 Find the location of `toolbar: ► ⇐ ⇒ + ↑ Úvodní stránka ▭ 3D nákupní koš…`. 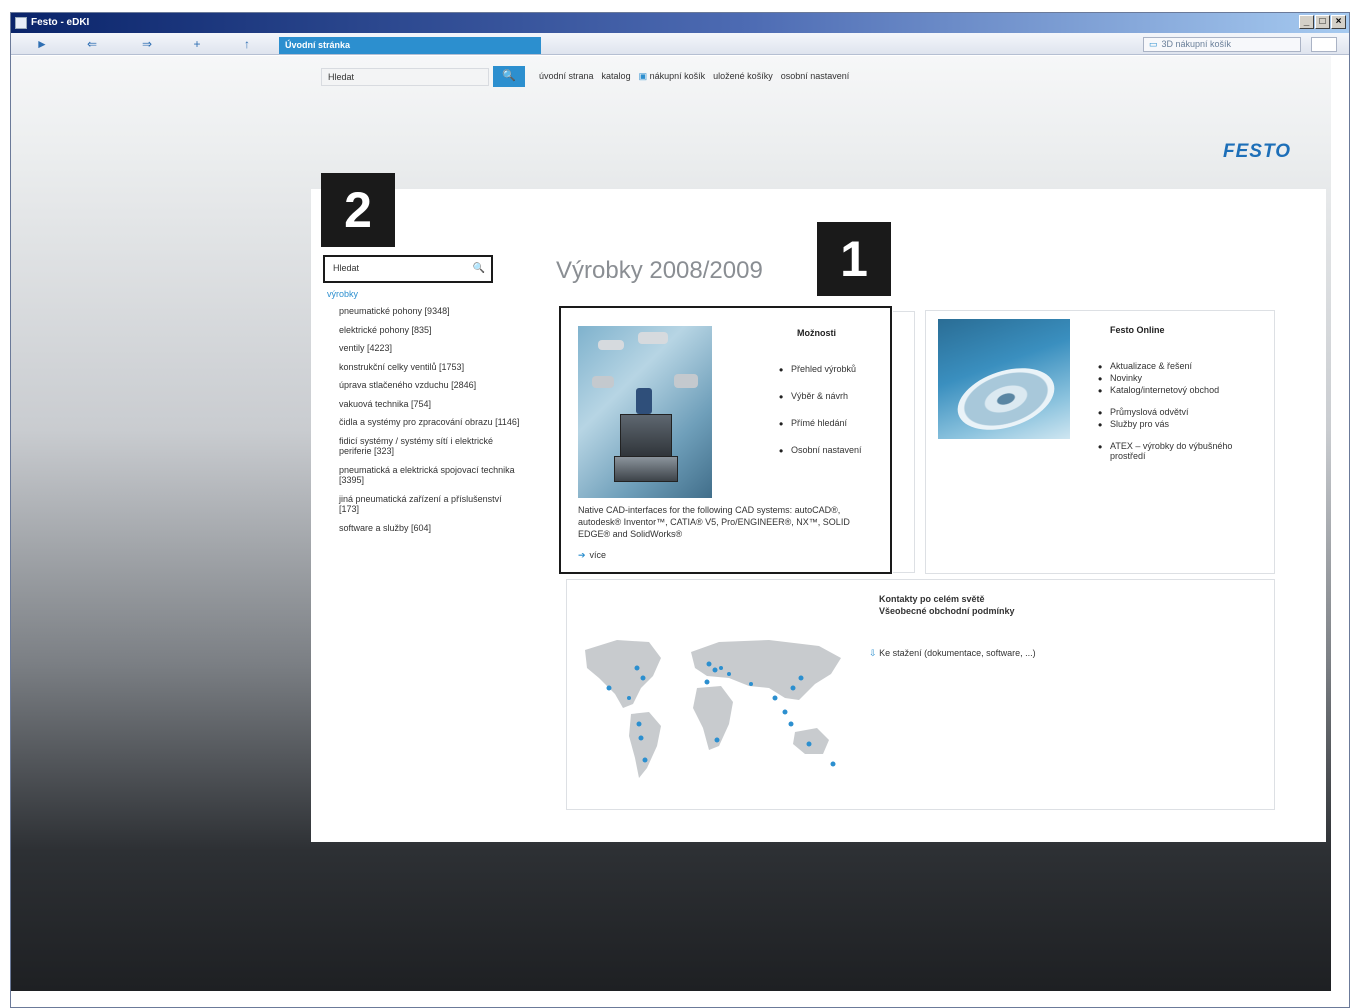

toolbar: ► ⇐ ⇒ + ↑ Úvodní stránka ▭ 3D nákupní koš… is located at coordinates (680, 44).